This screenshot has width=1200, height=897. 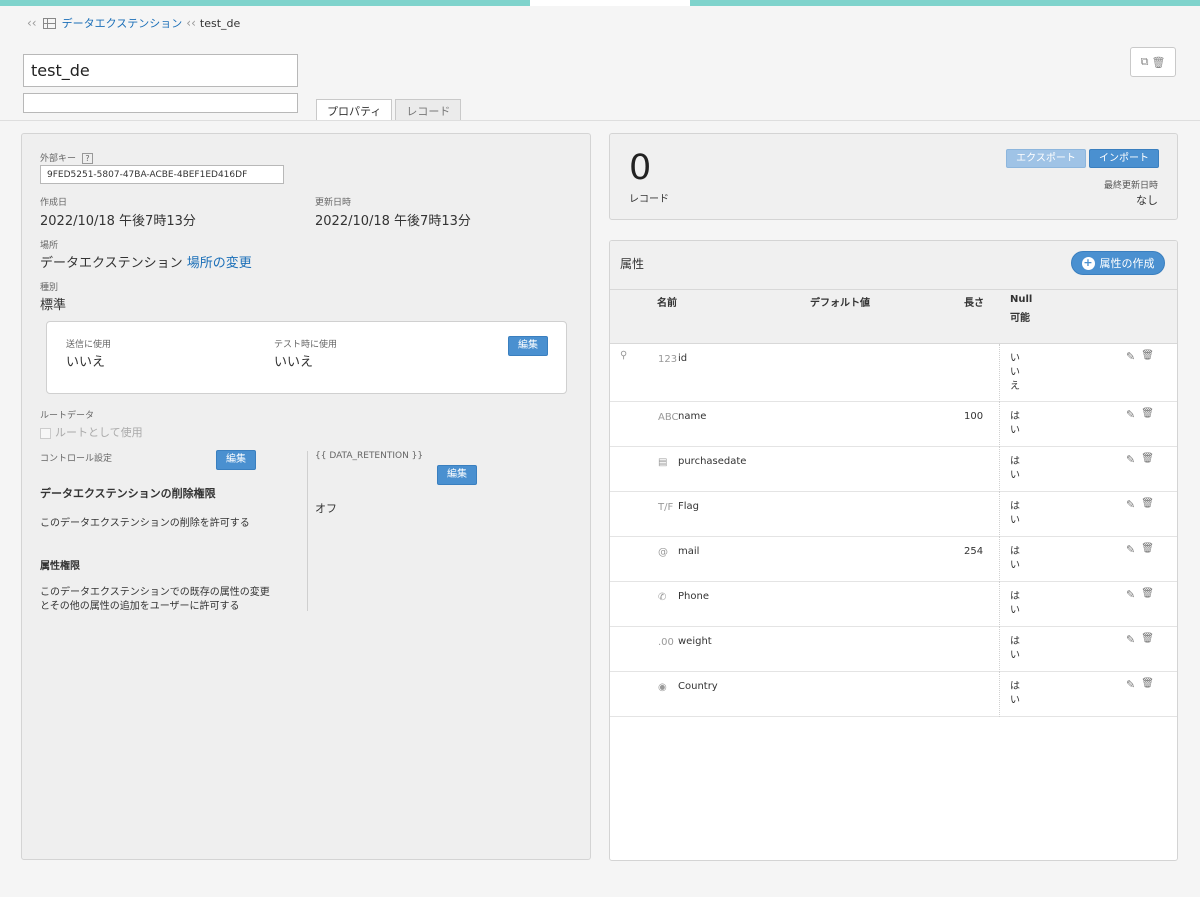 I want to click on actions-toolbar: ⧉ 🗑, so click(x=1153, y=62).